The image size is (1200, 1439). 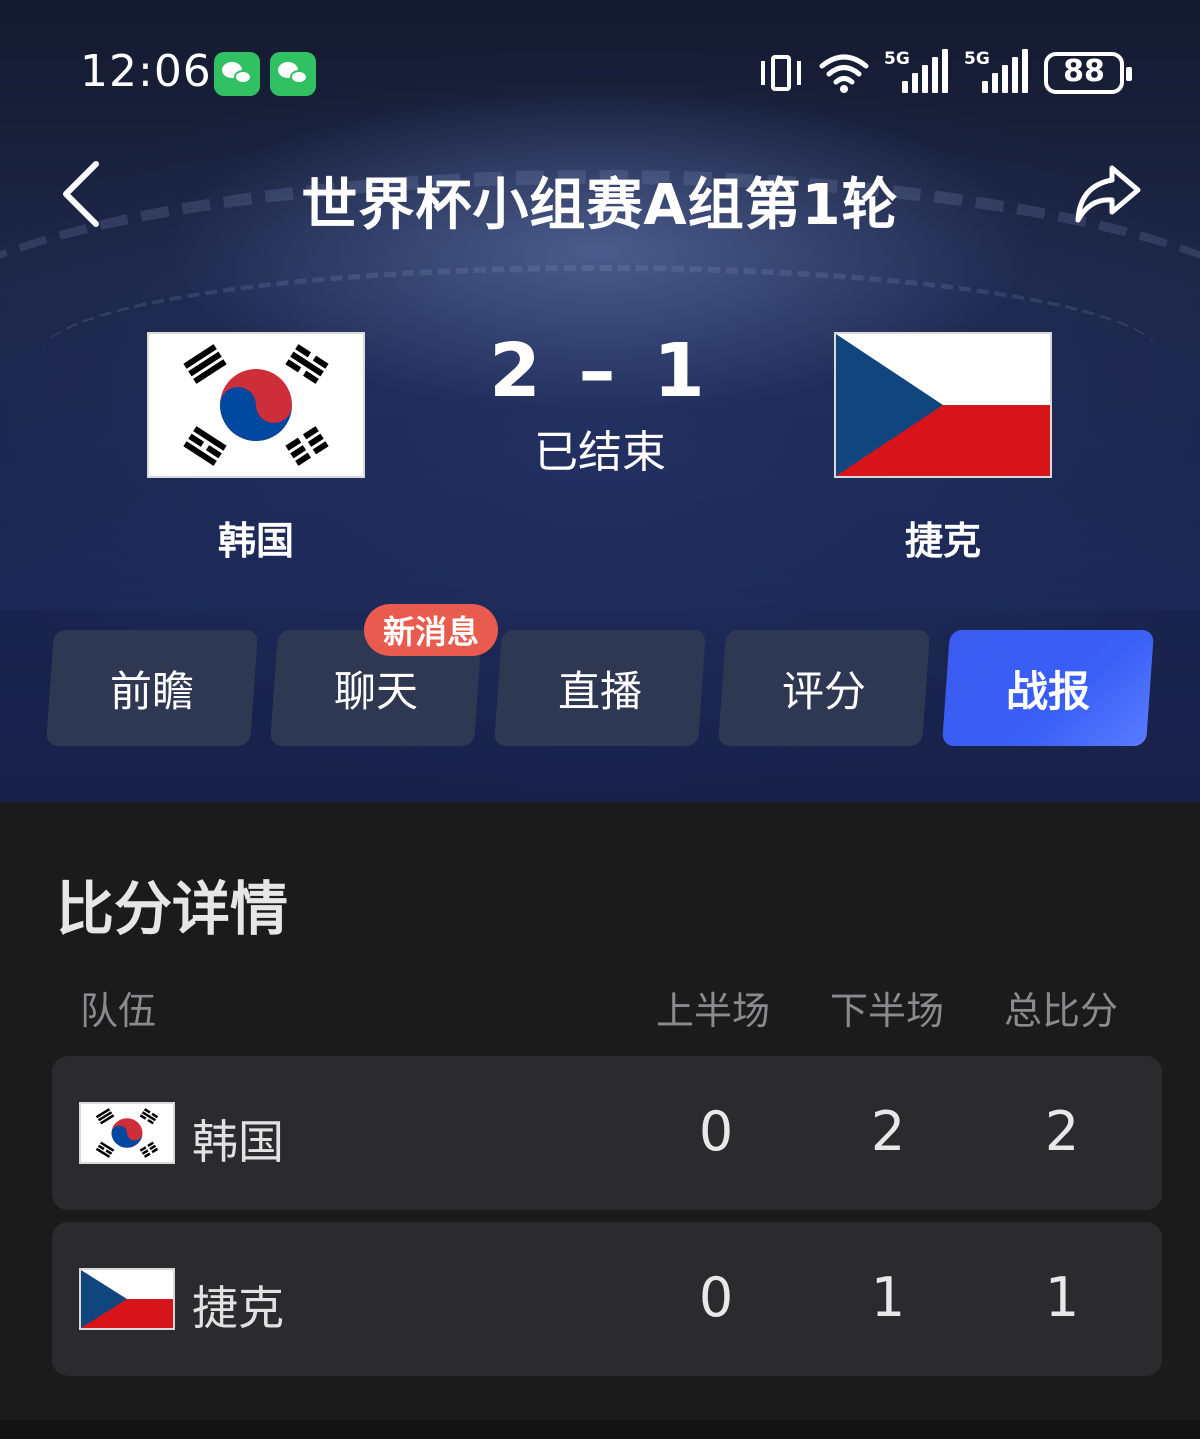 What do you see at coordinates (1062, 1131) in the screenshot?
I see `total-score: 2` at bounding box center [1062, 1131].